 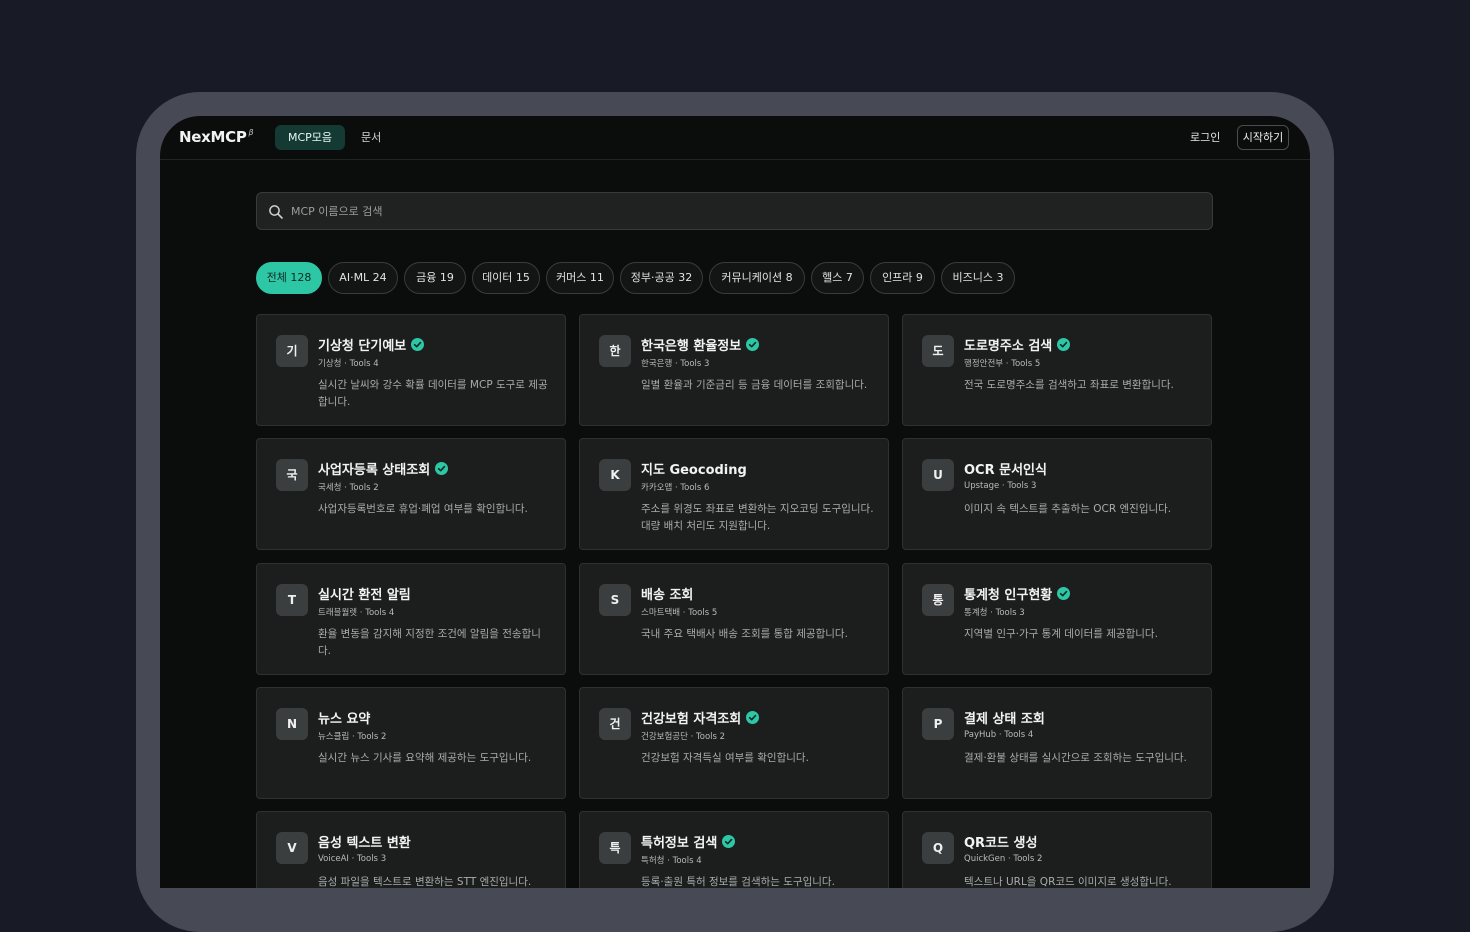 What do you see at coordinates (757, 278) in the screenshot?
I see `filter-chip: 커뮤니케이션 8` at bounding box center [757, 278].